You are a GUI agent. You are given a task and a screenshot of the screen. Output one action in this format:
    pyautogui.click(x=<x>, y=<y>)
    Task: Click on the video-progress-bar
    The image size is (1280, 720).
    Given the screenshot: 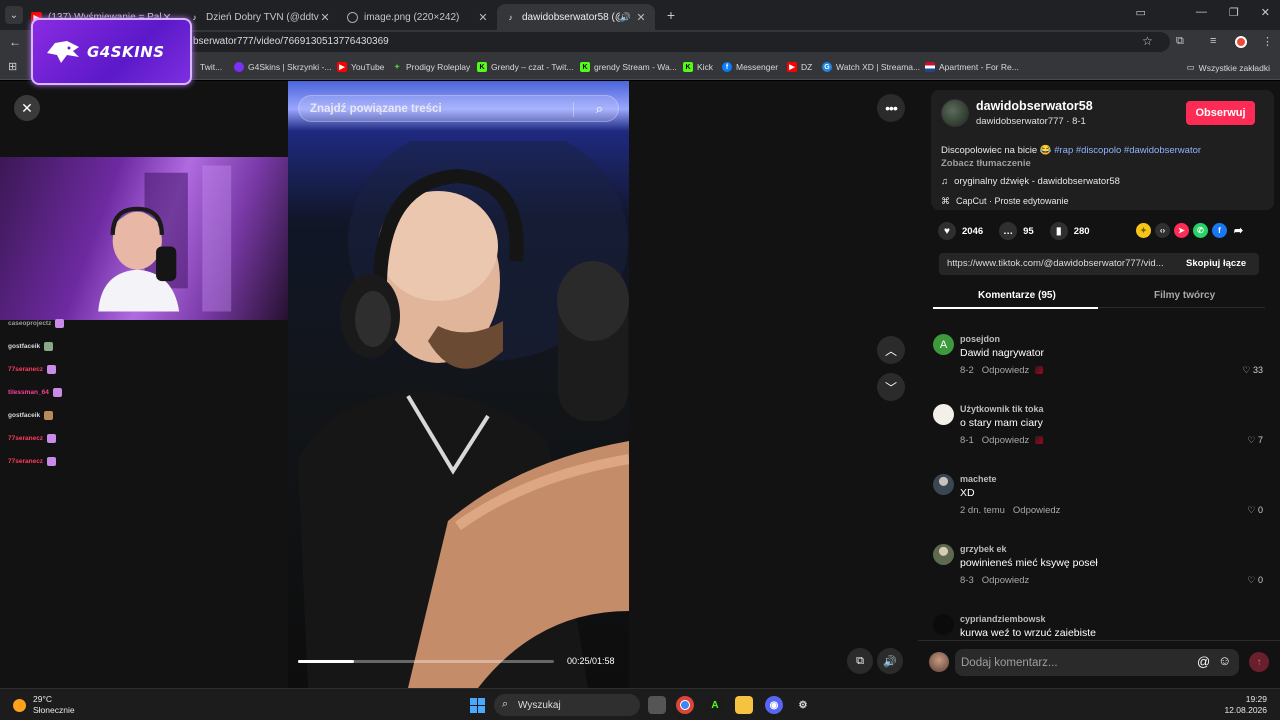 What is the action you would take?
    pyautogui.click(x=426, y=661)
    